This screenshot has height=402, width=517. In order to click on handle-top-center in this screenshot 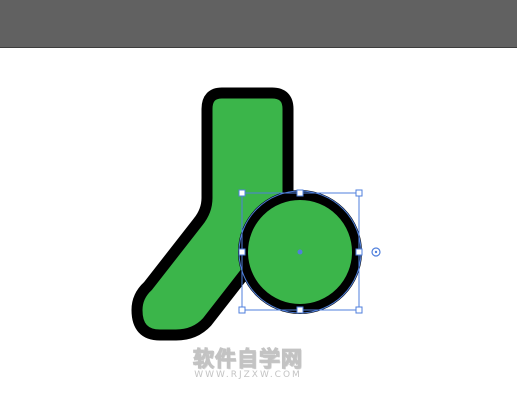, I will do `click(300, 193)`.